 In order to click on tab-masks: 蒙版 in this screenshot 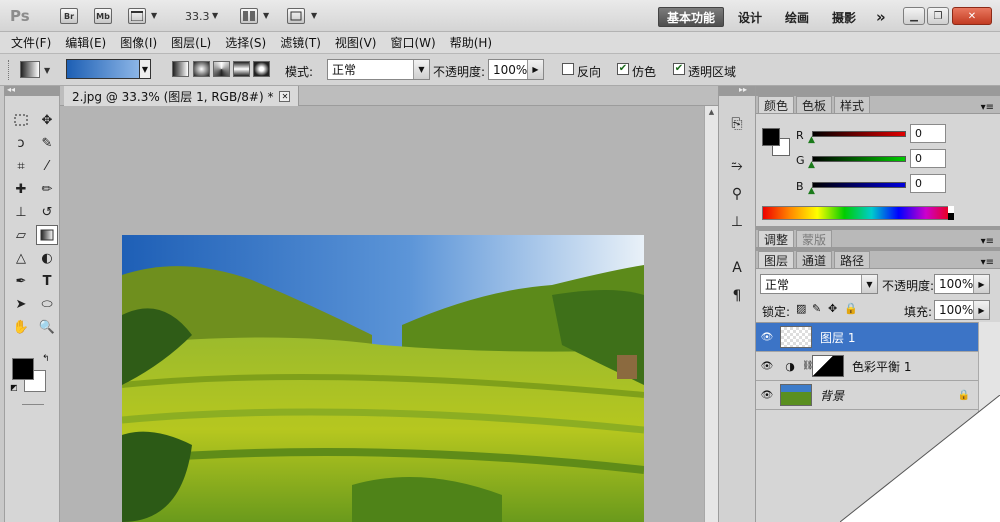, I will do `click(814, 238)`.